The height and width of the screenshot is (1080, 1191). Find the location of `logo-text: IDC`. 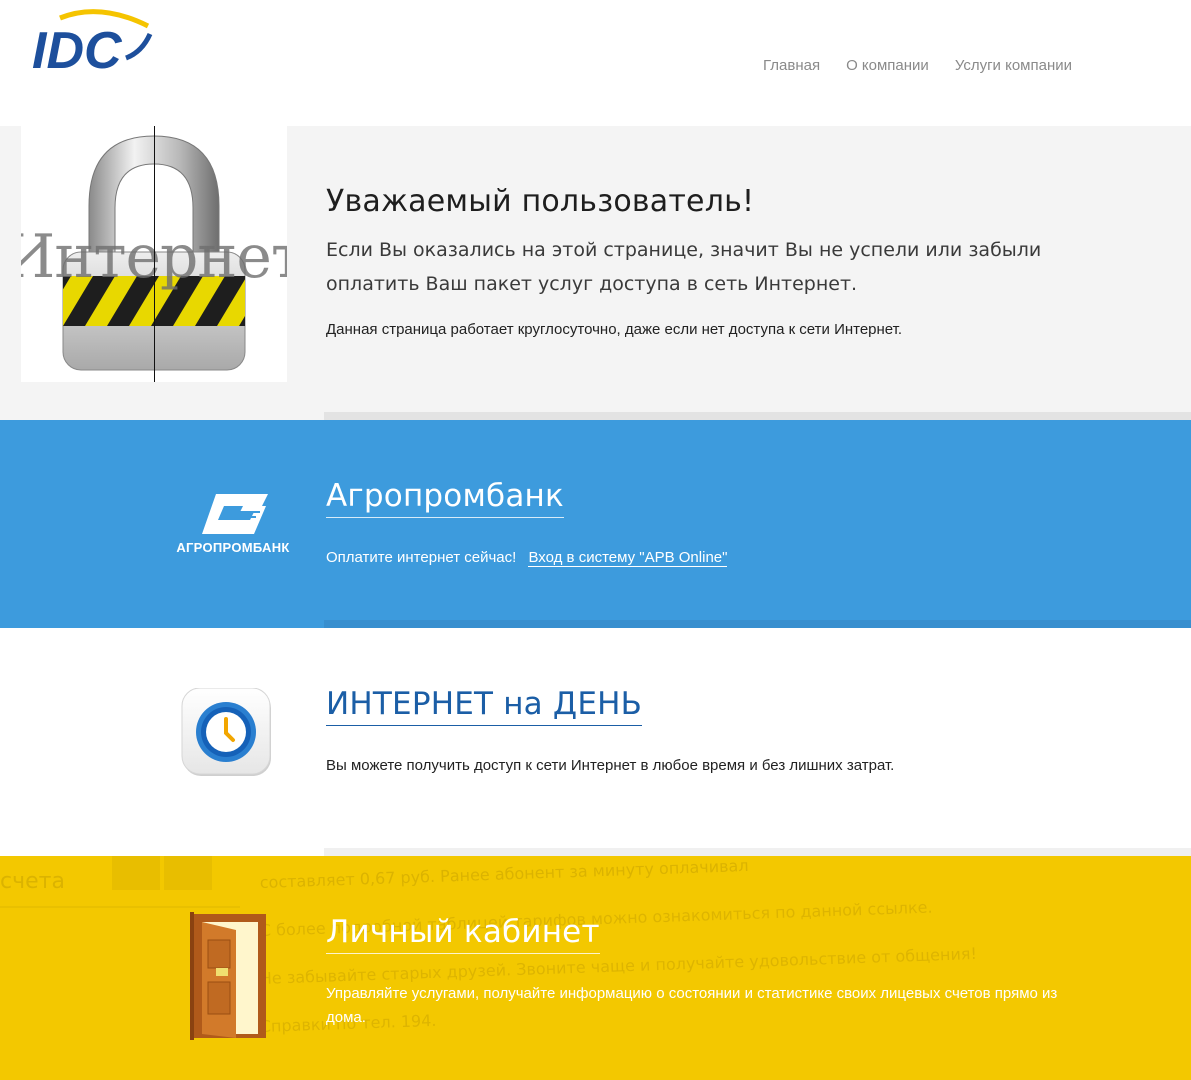

logo-text: IDC is located at coordinates (77, 50).